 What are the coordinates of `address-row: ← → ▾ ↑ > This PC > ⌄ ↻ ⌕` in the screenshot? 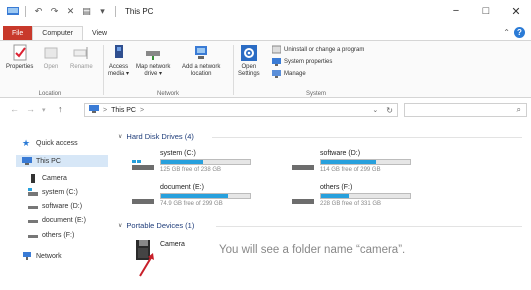 It's located at (265, 110).